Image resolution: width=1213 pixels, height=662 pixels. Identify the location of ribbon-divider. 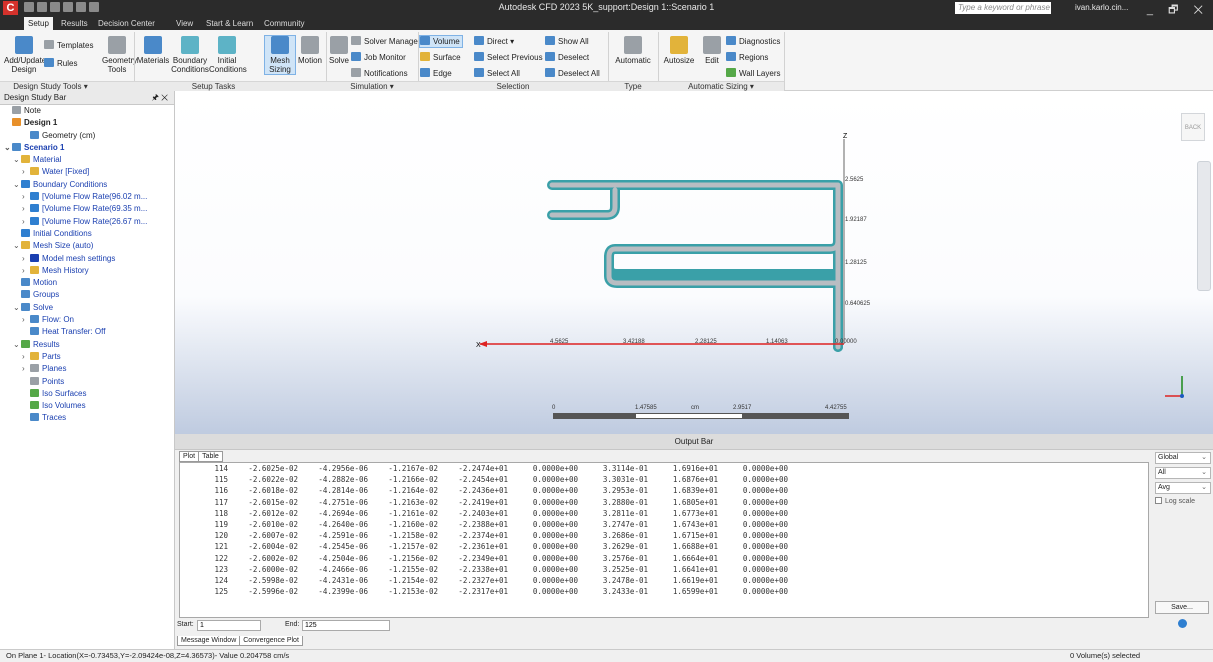
(784, 61).